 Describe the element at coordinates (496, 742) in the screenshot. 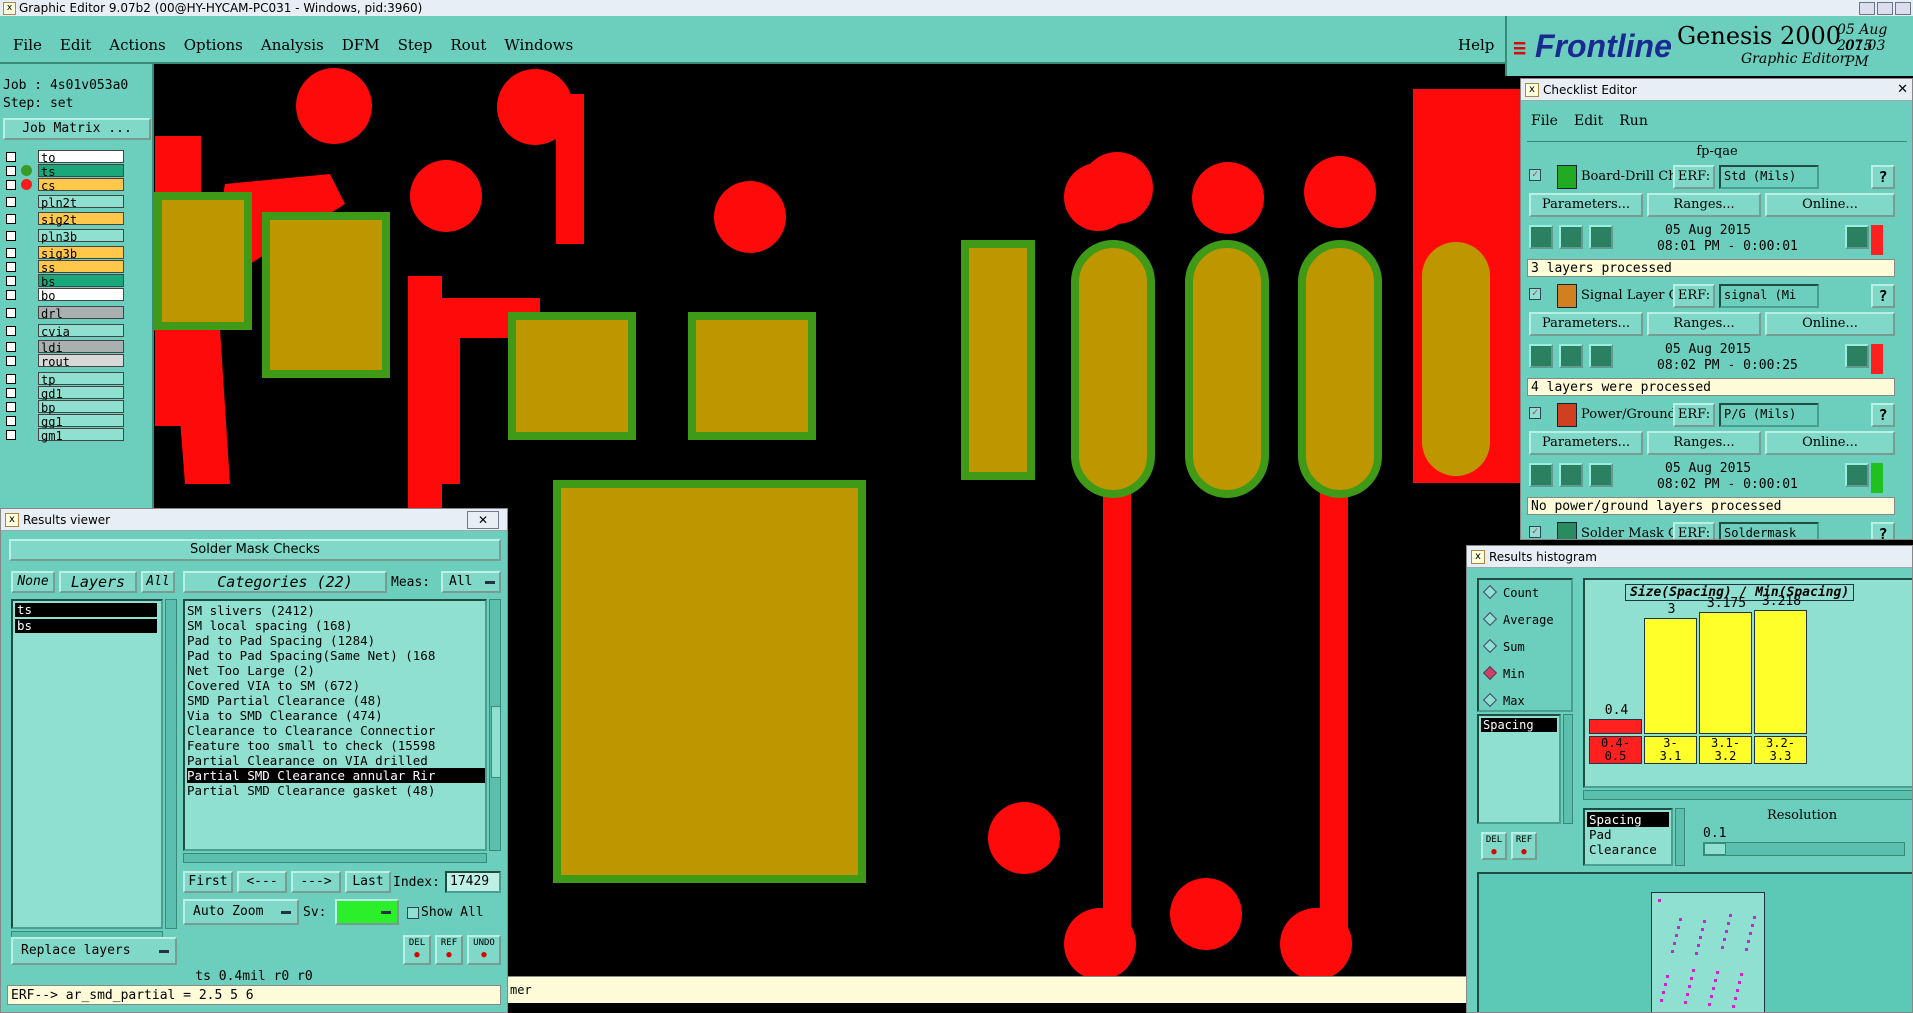

I see `category-scroll-thumb` at that location.